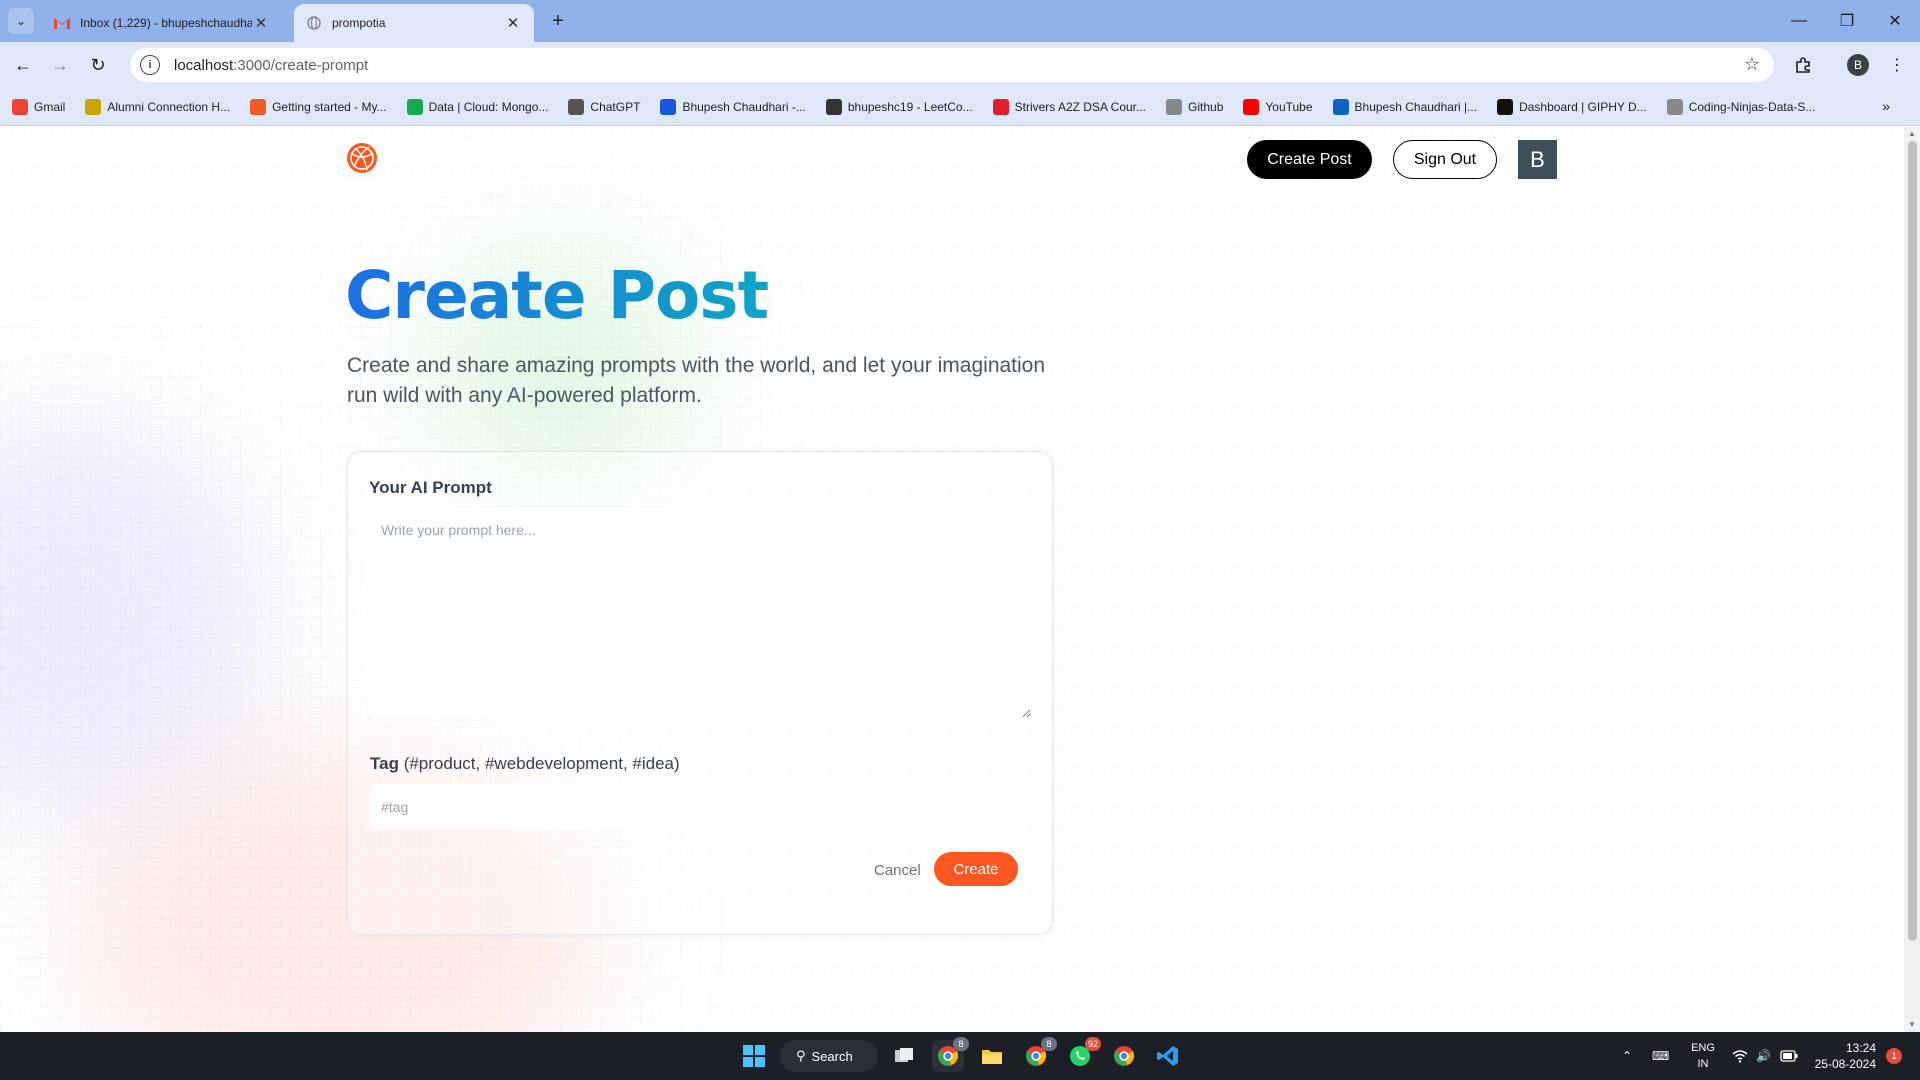  I want to click on user-avatar: B, so click(1537, 159).